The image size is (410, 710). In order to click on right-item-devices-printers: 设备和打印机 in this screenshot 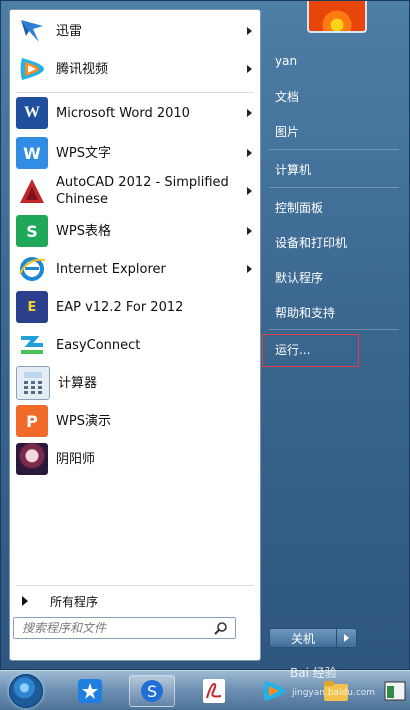, I will do `click(336, 242)`.